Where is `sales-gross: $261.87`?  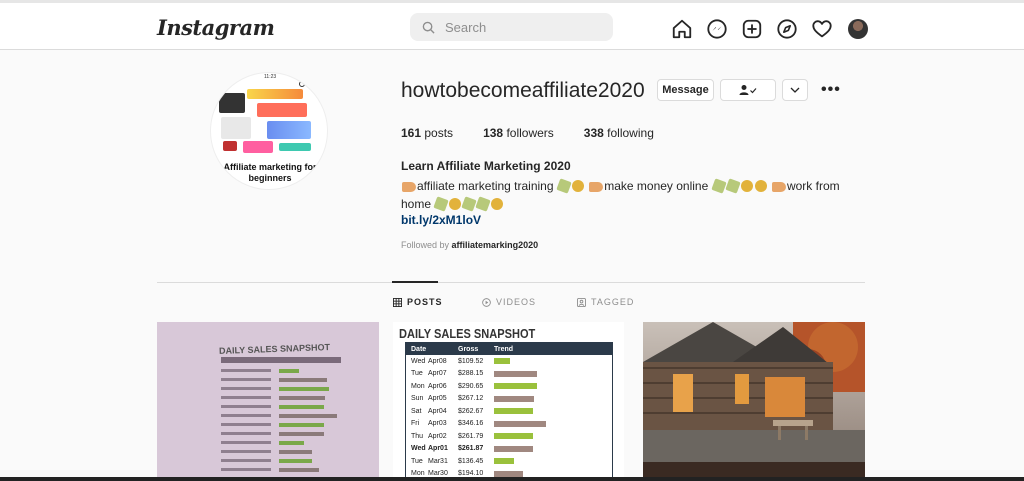 sales-gross: $261.87 is located at coordinates (471, 449).